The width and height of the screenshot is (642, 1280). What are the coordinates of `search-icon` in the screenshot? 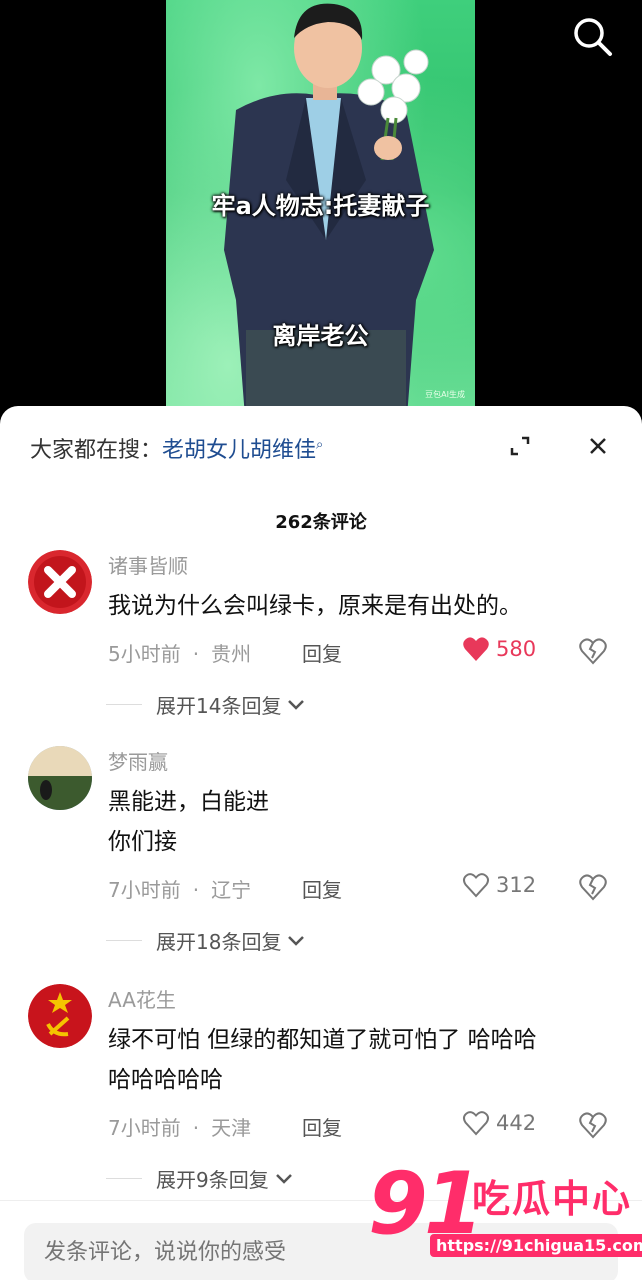 It's located at (593, 37).